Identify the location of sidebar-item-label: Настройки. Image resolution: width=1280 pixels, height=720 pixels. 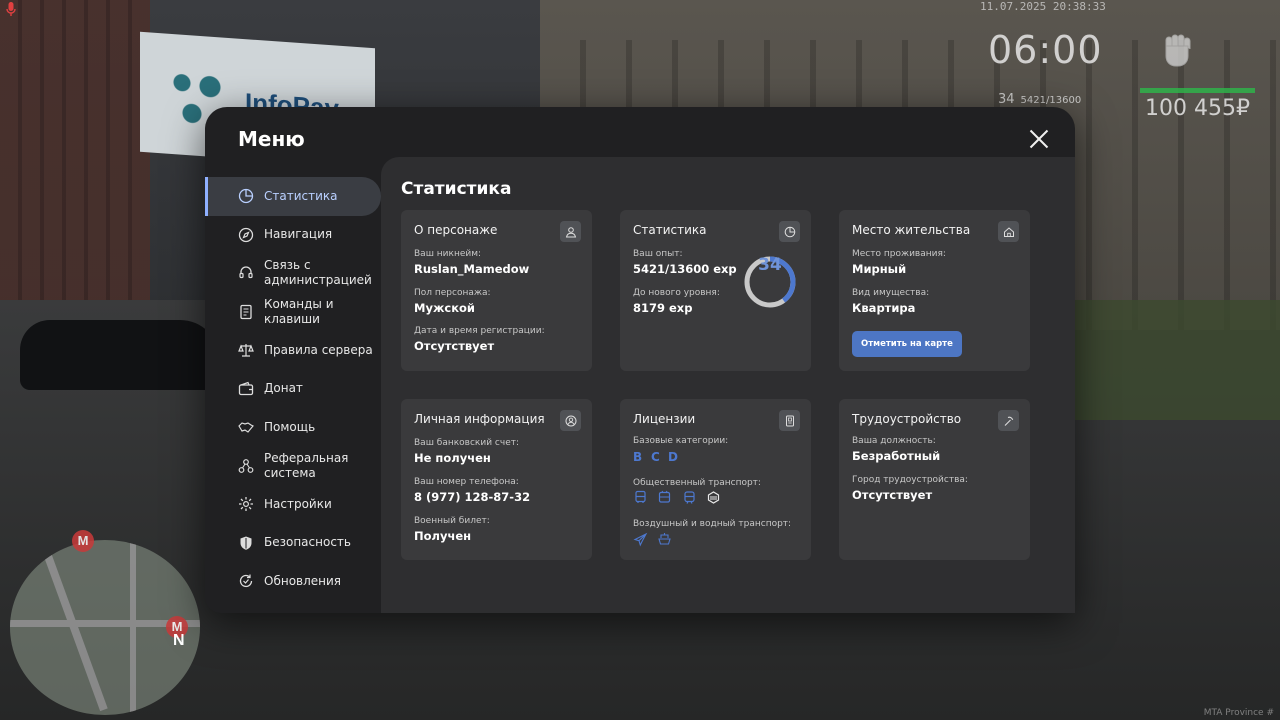
(298, 503).